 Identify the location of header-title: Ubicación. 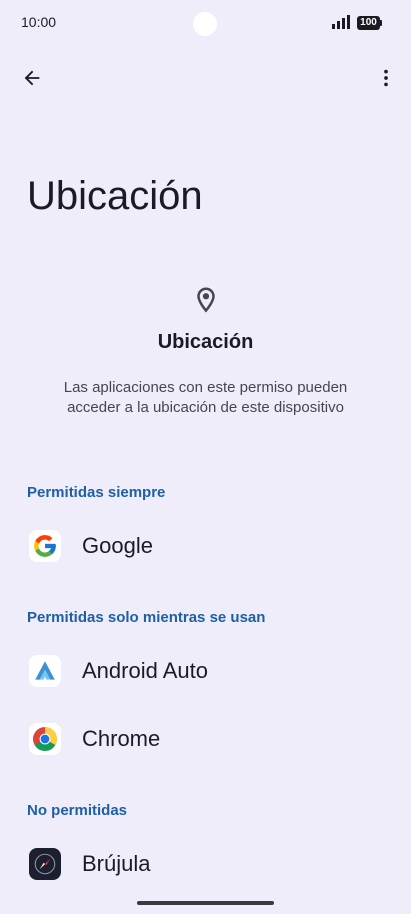
(205, 342).